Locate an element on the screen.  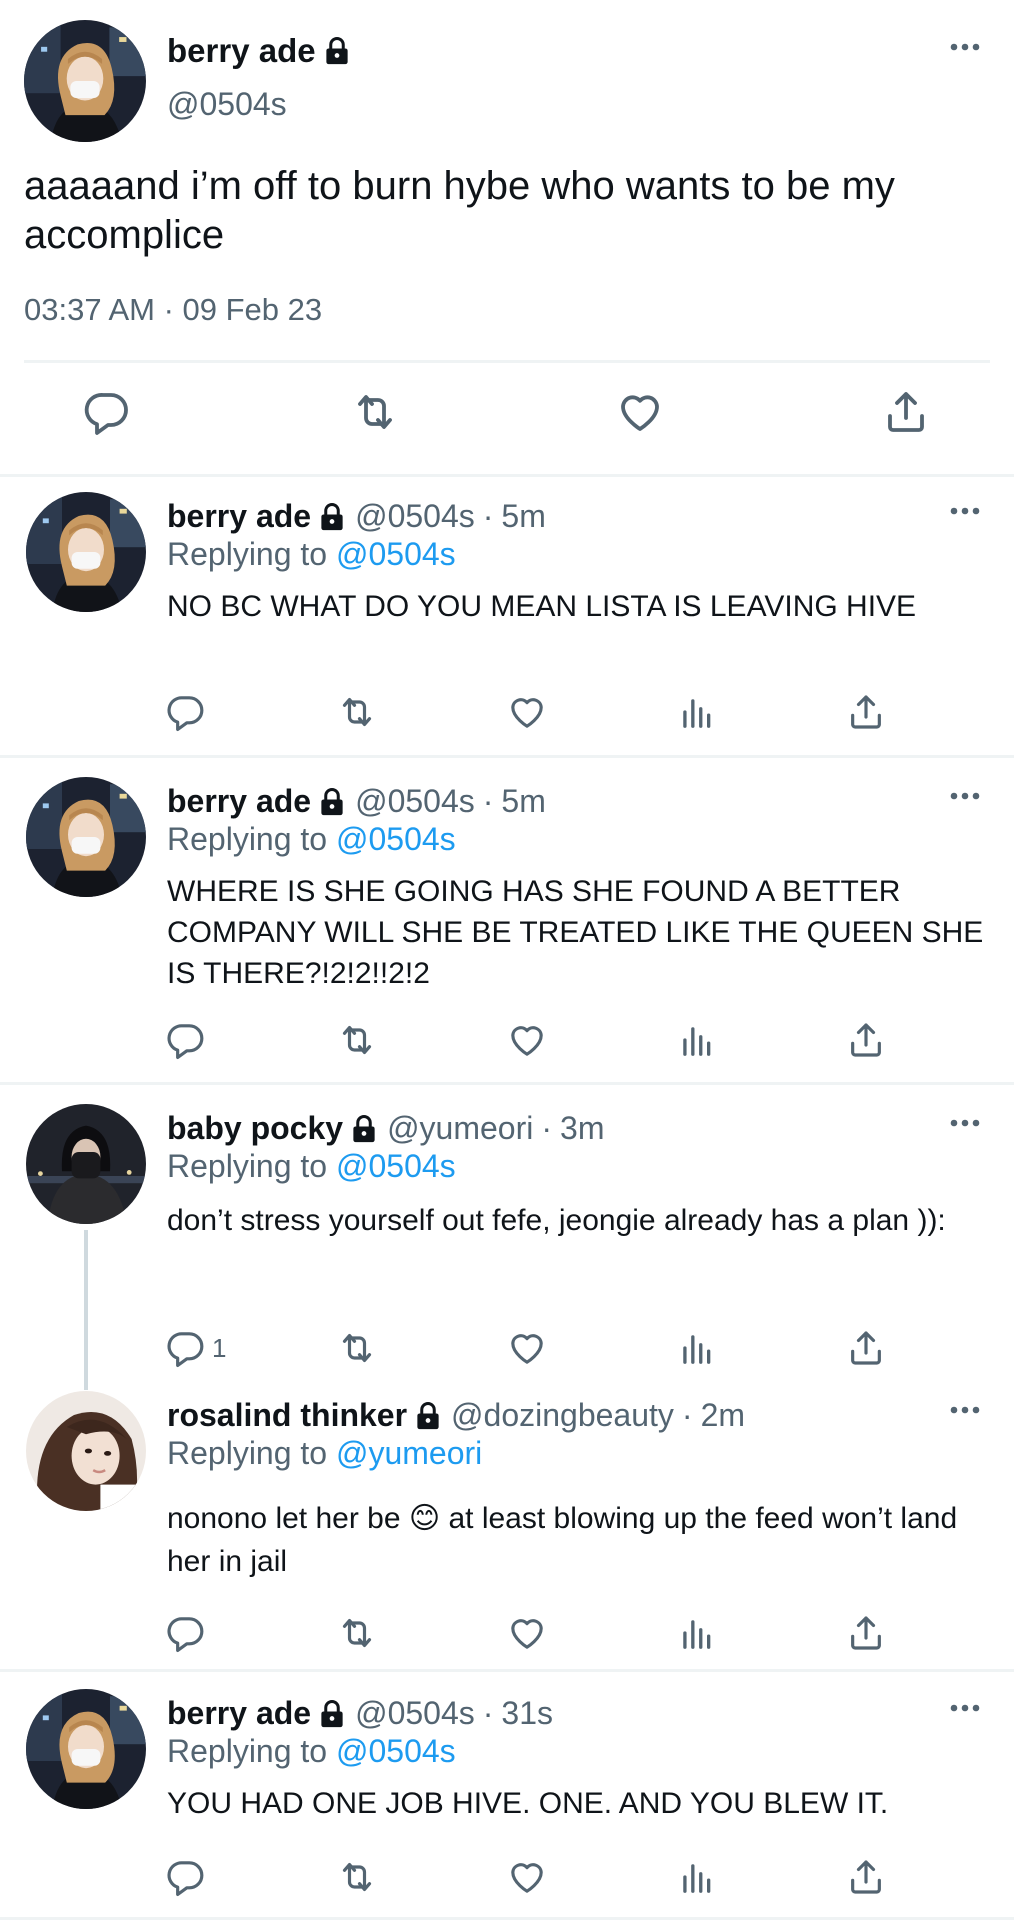
reply-time: 2m is located at coordinates (723, 1415).